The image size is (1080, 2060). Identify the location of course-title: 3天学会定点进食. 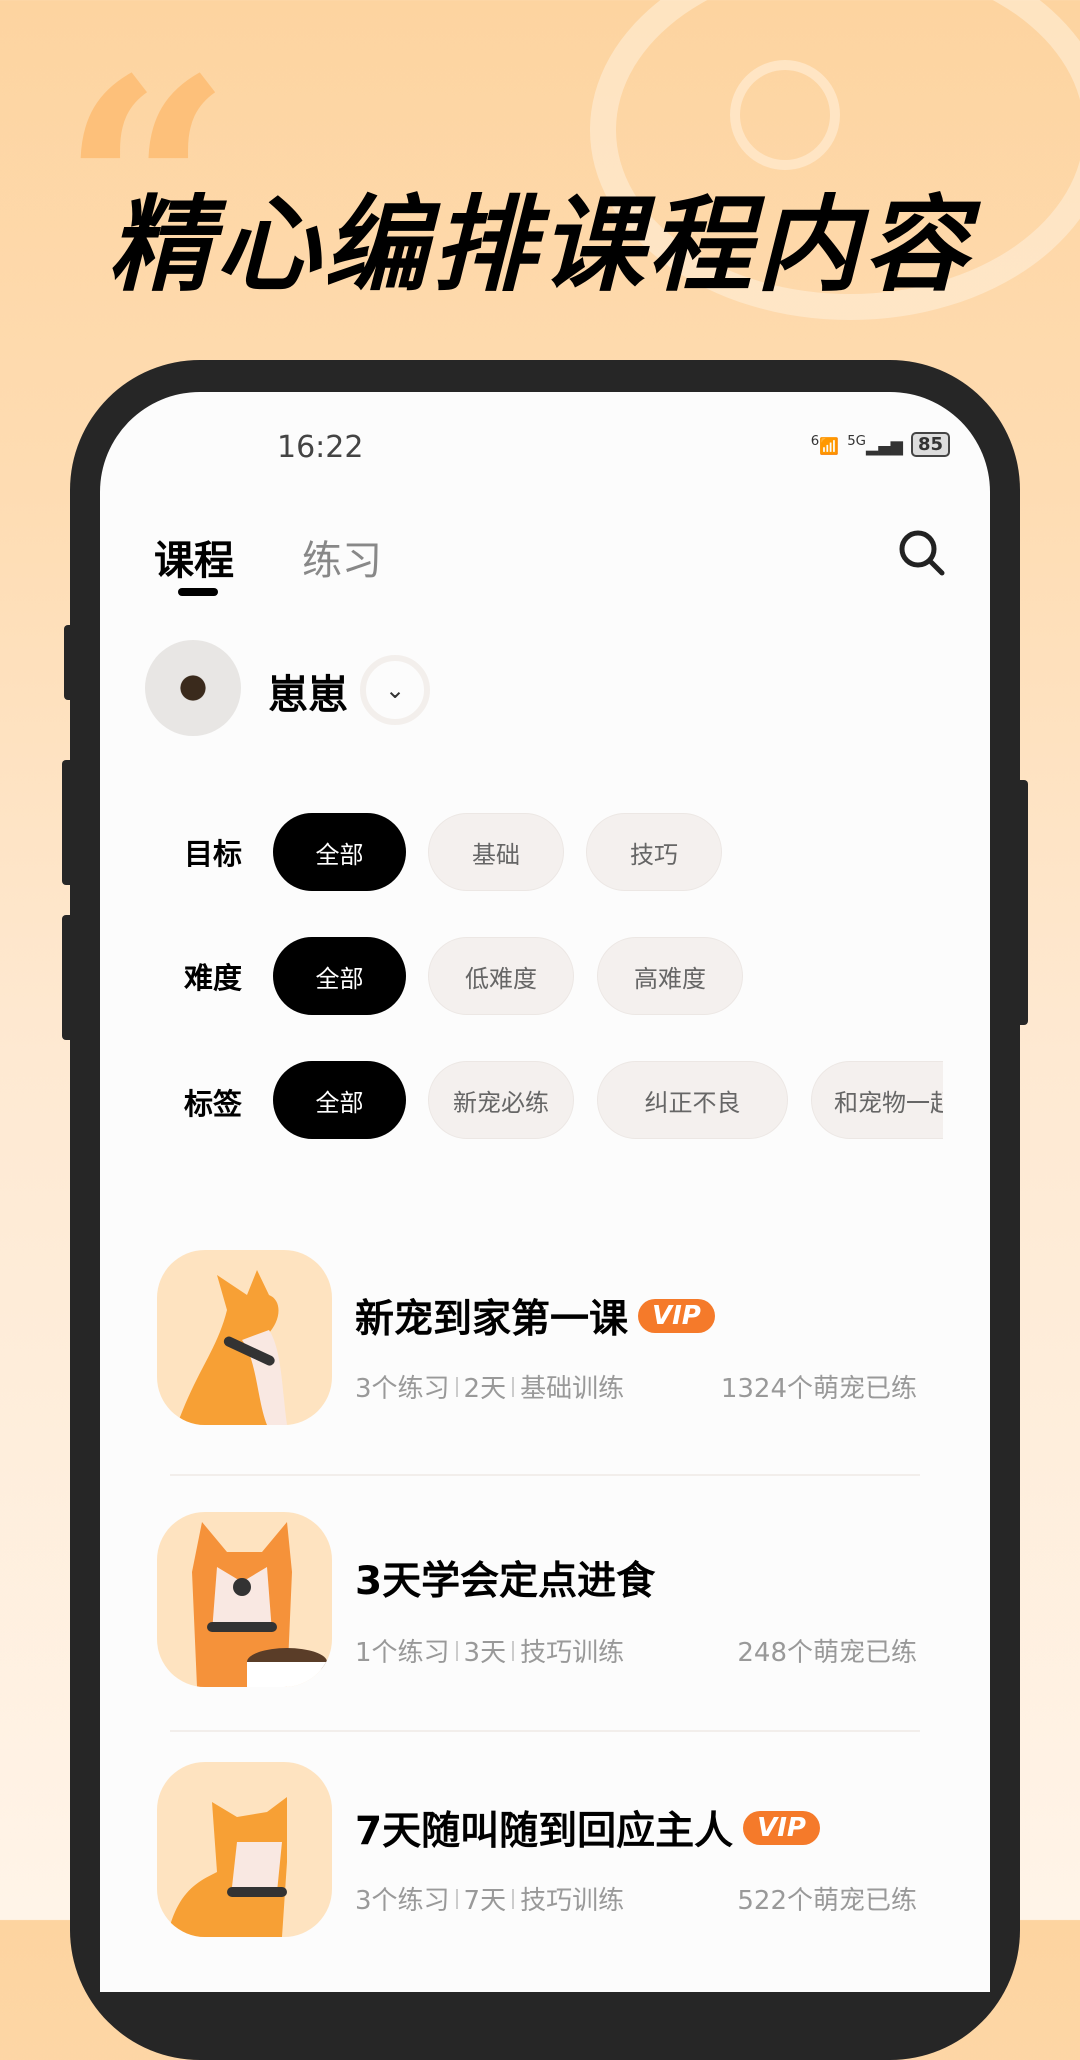
(505, 1581).